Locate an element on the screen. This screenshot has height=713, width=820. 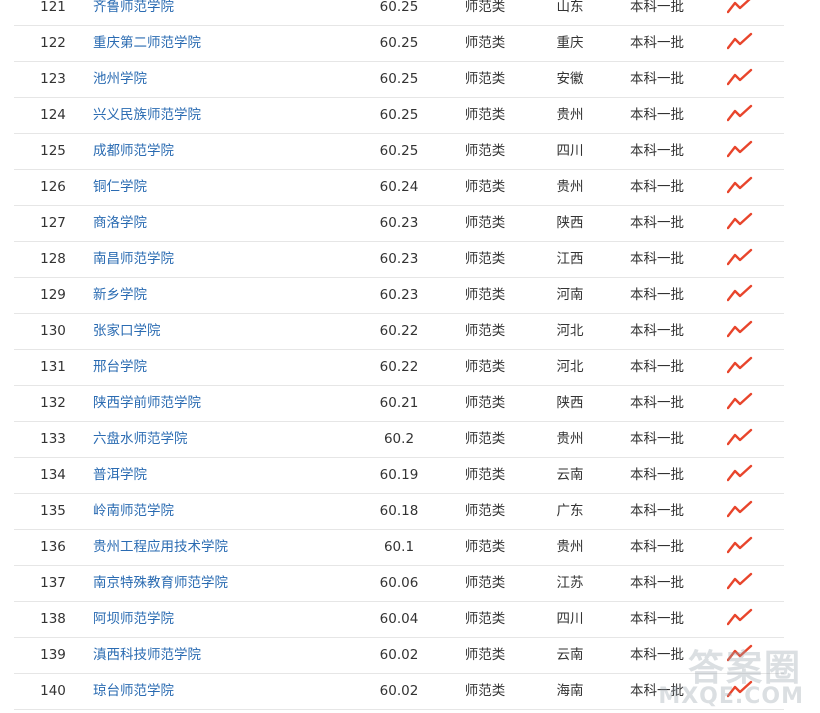
score-cell: 60.19 is located at coordinates (399, 475).